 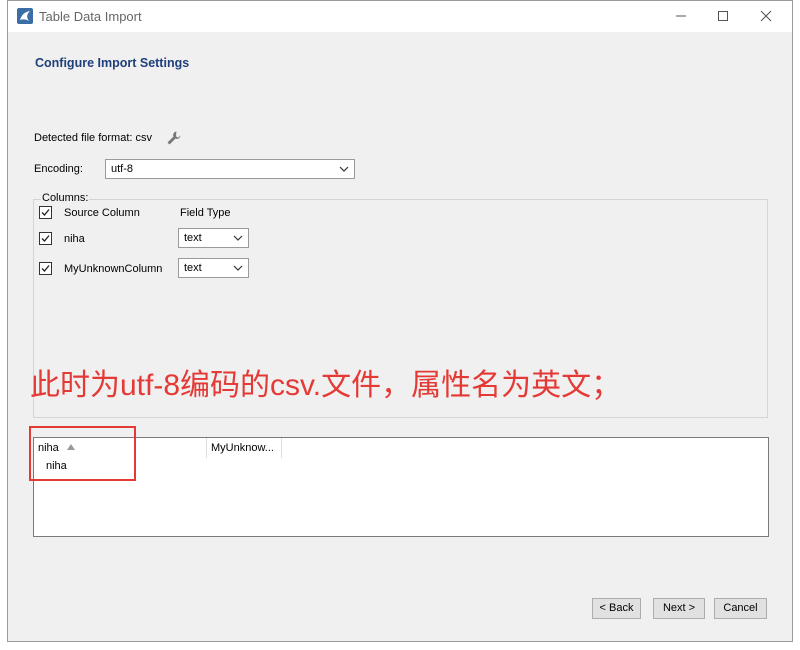 I want to click on column-checkbox-niha, so click(x=45, y=238).